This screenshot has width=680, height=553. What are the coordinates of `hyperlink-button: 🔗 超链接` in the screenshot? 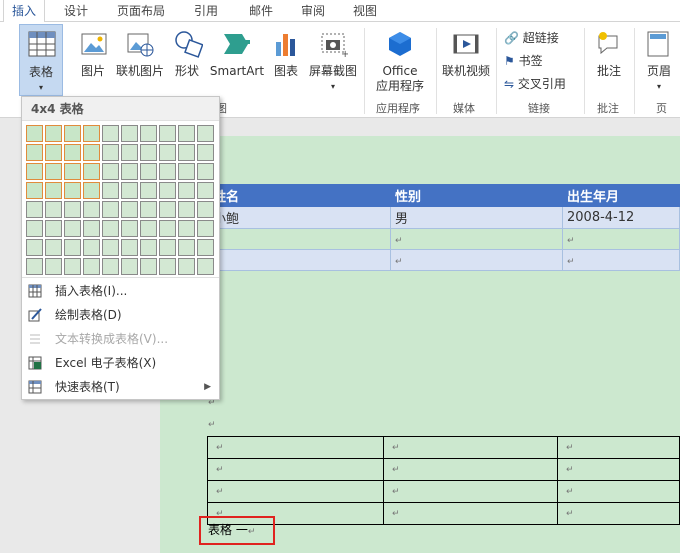 It's located at (531, 38).